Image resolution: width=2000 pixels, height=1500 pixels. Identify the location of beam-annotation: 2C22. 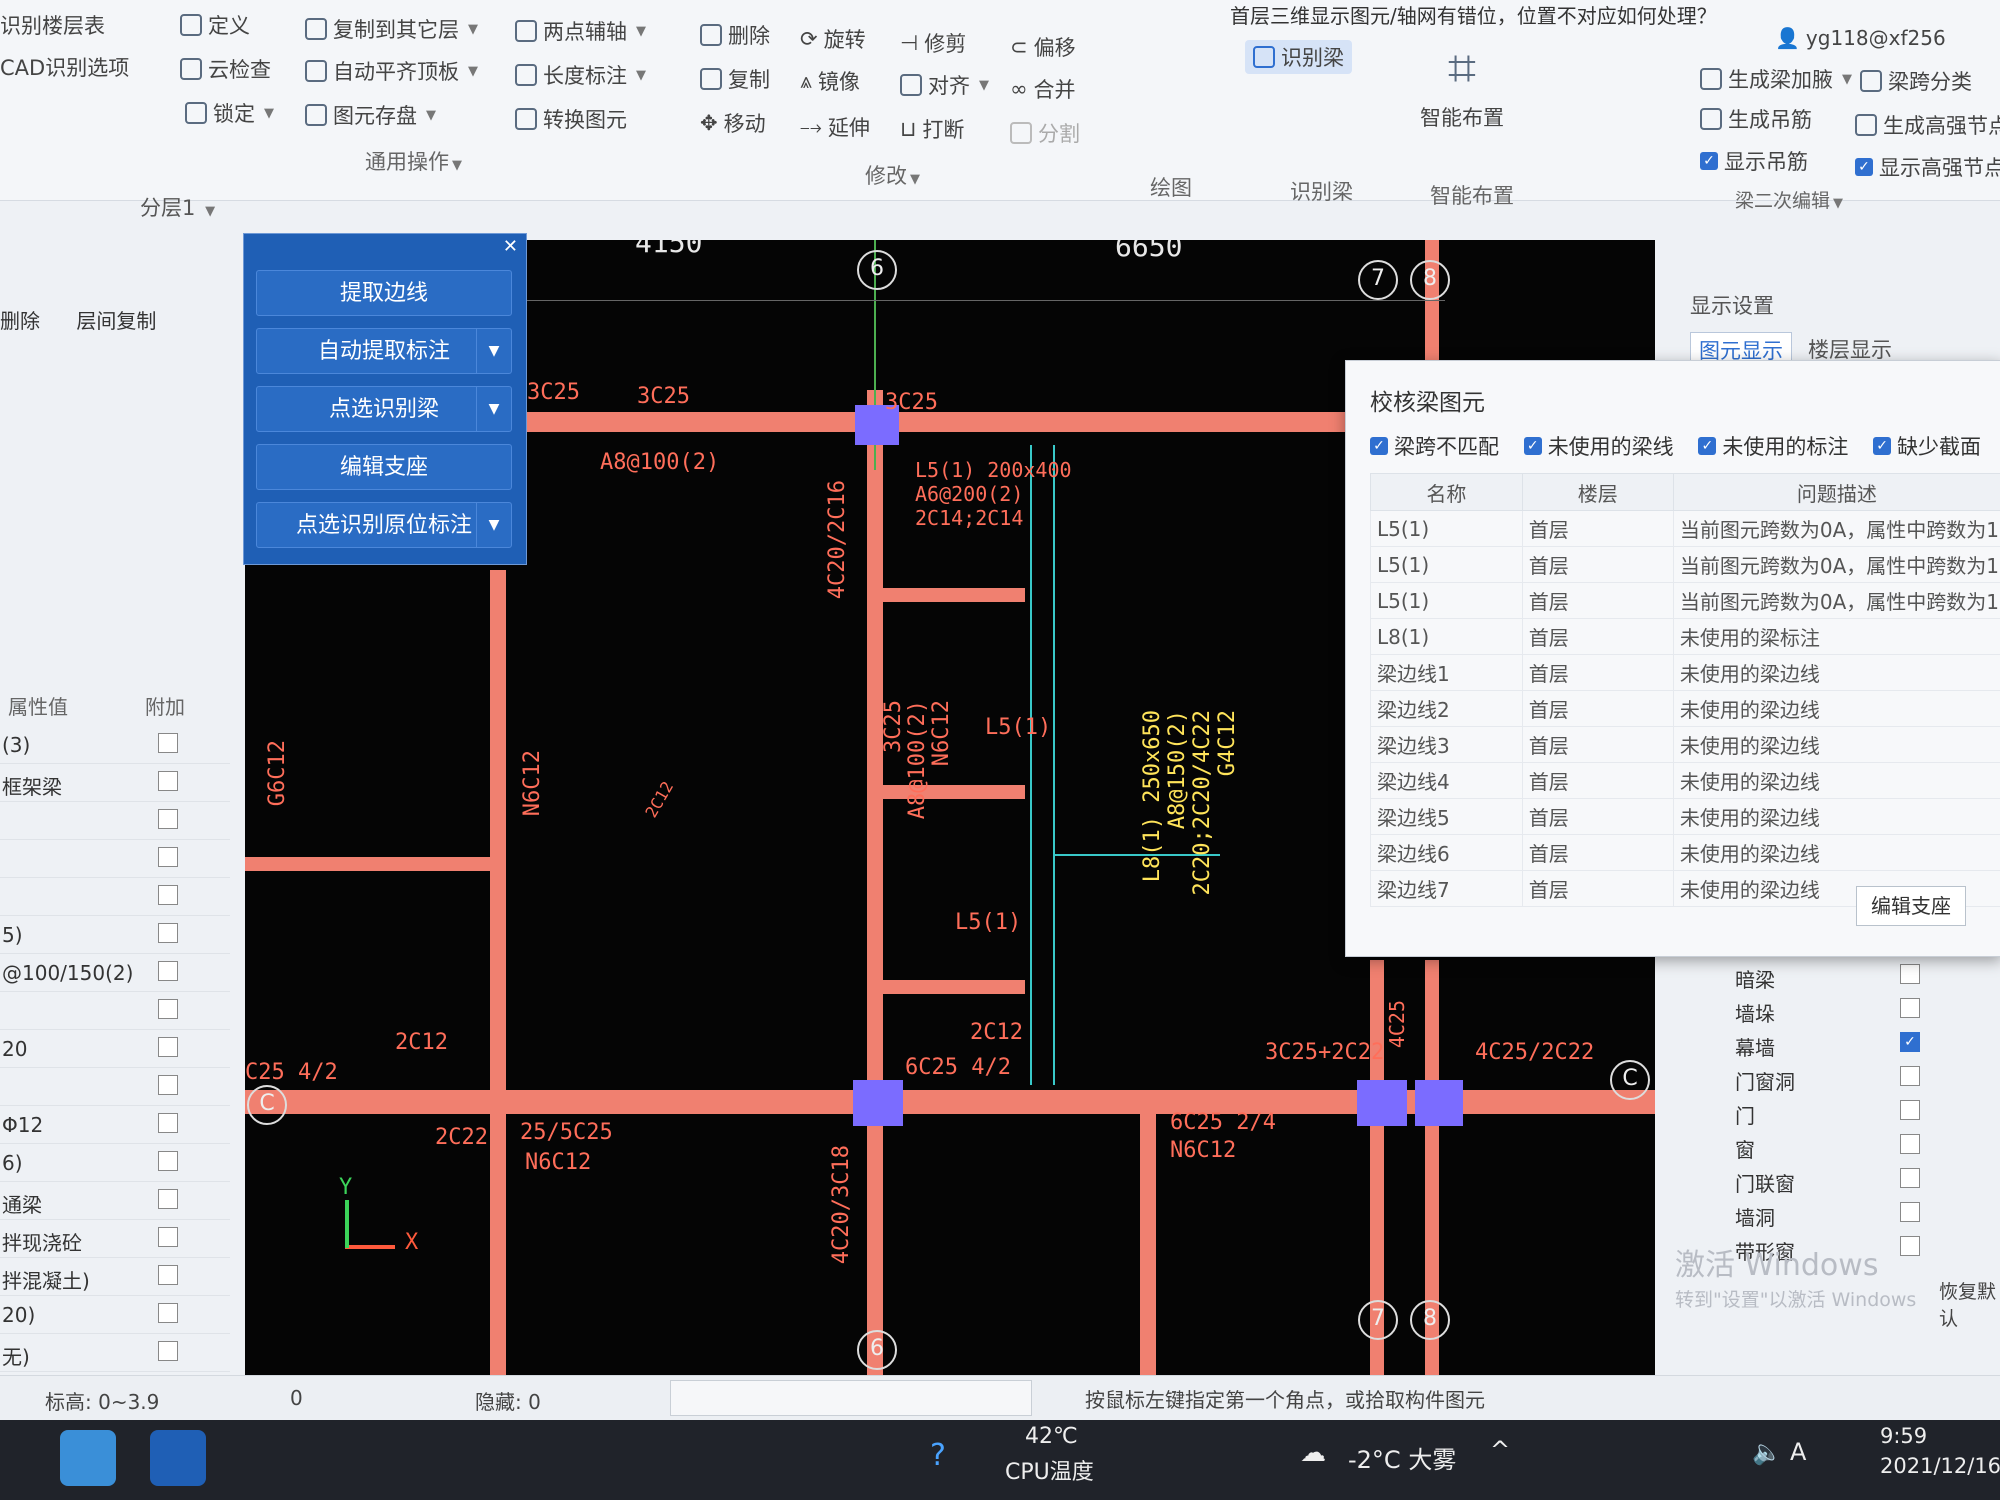
(461, 1137).